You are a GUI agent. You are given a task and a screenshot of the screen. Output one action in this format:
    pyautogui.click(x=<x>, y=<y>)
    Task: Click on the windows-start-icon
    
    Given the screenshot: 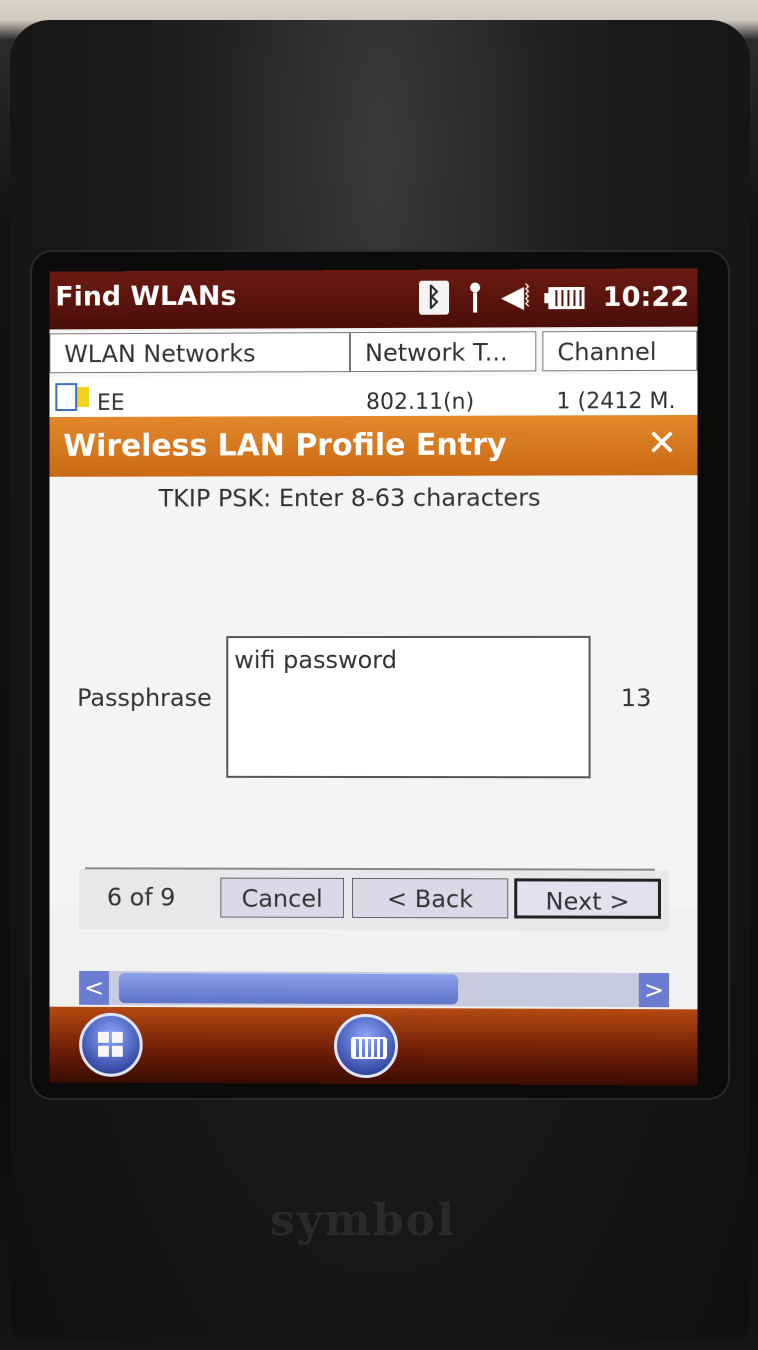 What is the action you would take?
    pyautogui.click(x=111, y=1045)
    